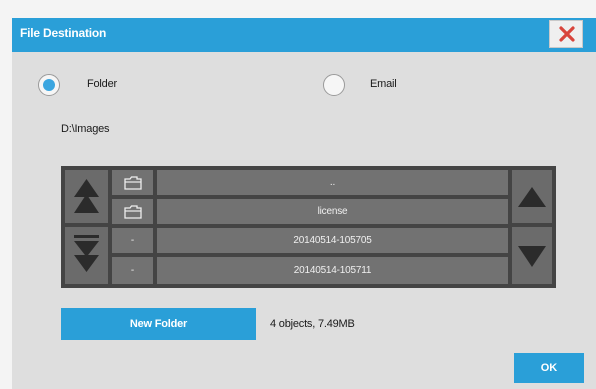  I want to click on left-edge, so click(6, 194).